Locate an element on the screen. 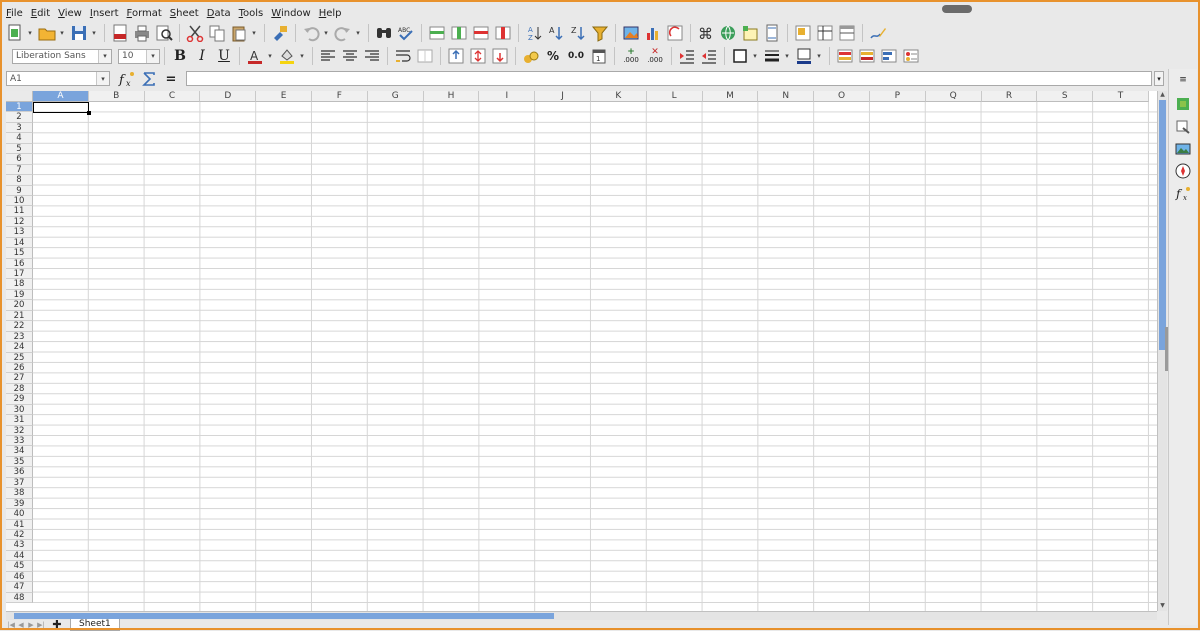 This screenshot has height=631, width=1200. row-header: 38 is located at coordinates (19, 493).